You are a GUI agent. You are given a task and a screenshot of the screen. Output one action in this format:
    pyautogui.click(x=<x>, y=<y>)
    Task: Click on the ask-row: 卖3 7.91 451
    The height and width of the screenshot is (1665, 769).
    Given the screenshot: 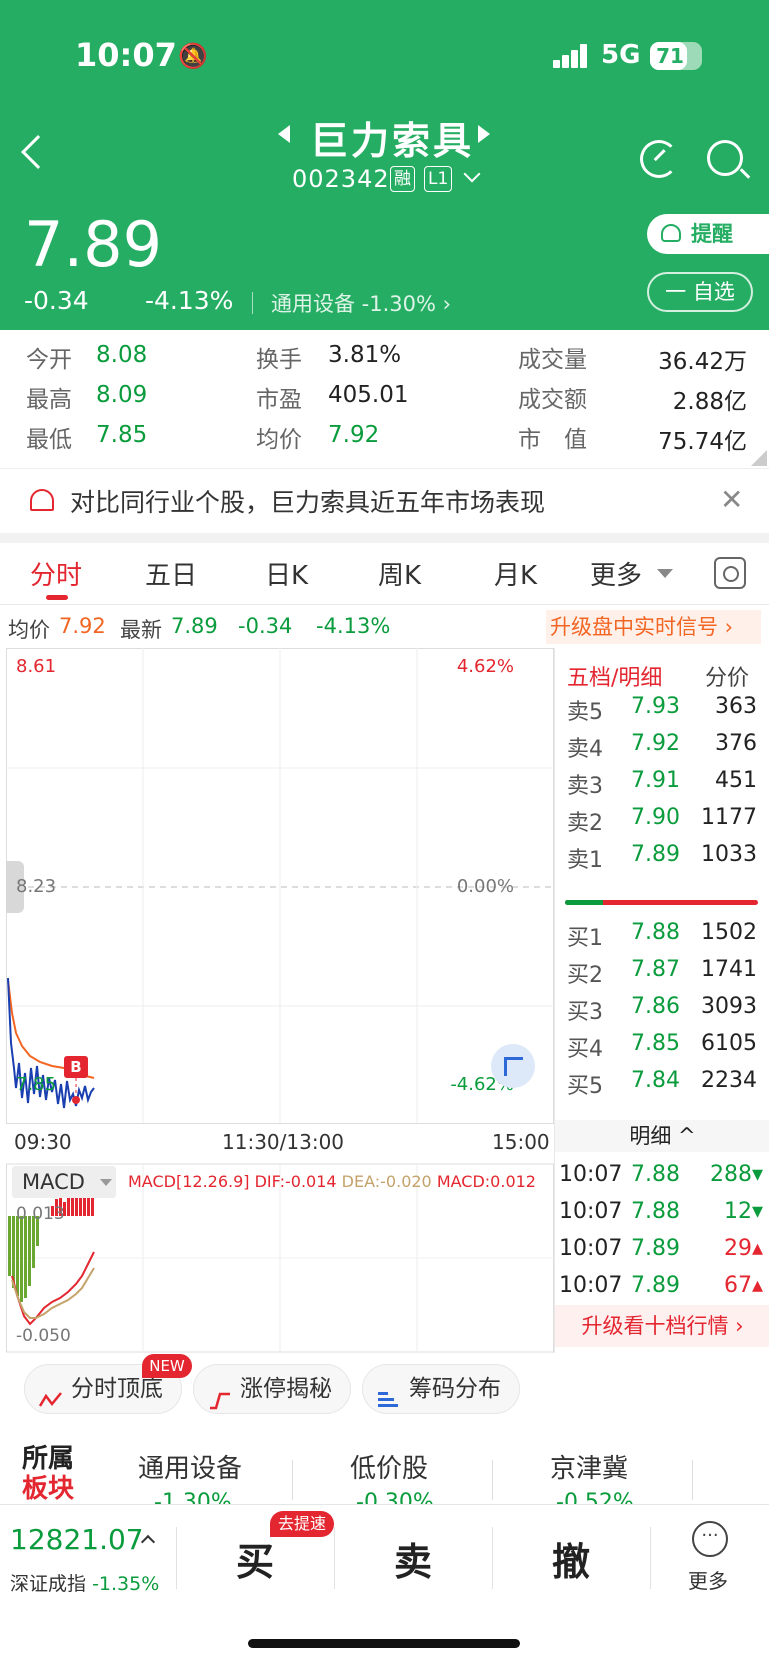 What is the action you would take?
    pyautogui.click(x=667, y=783)
    